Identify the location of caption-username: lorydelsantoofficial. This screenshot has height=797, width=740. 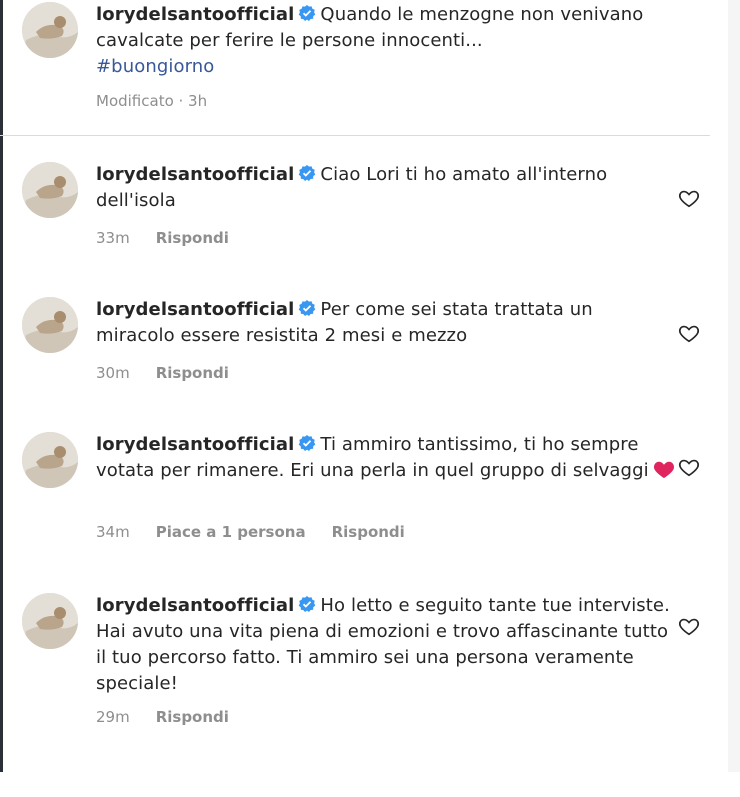
(195, 14).